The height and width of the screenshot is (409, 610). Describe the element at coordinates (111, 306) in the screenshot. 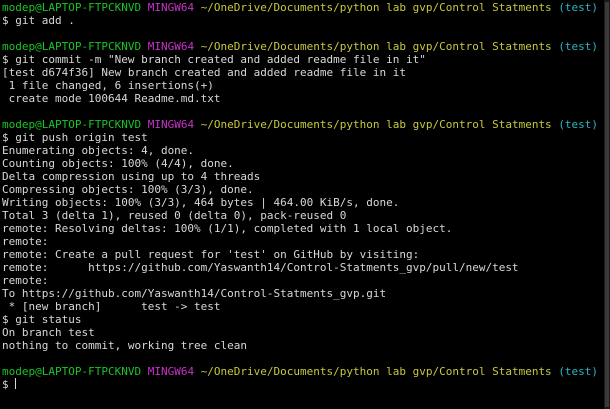

I see `output-line: * [new branch] test -> test` at that location.